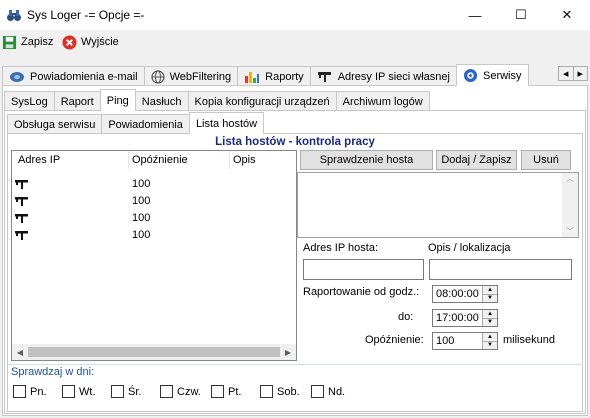  Describe the element at coordinates (20, 352) in the screenshot. I see `scroll-left-arrow-icon: ◀` at that location.